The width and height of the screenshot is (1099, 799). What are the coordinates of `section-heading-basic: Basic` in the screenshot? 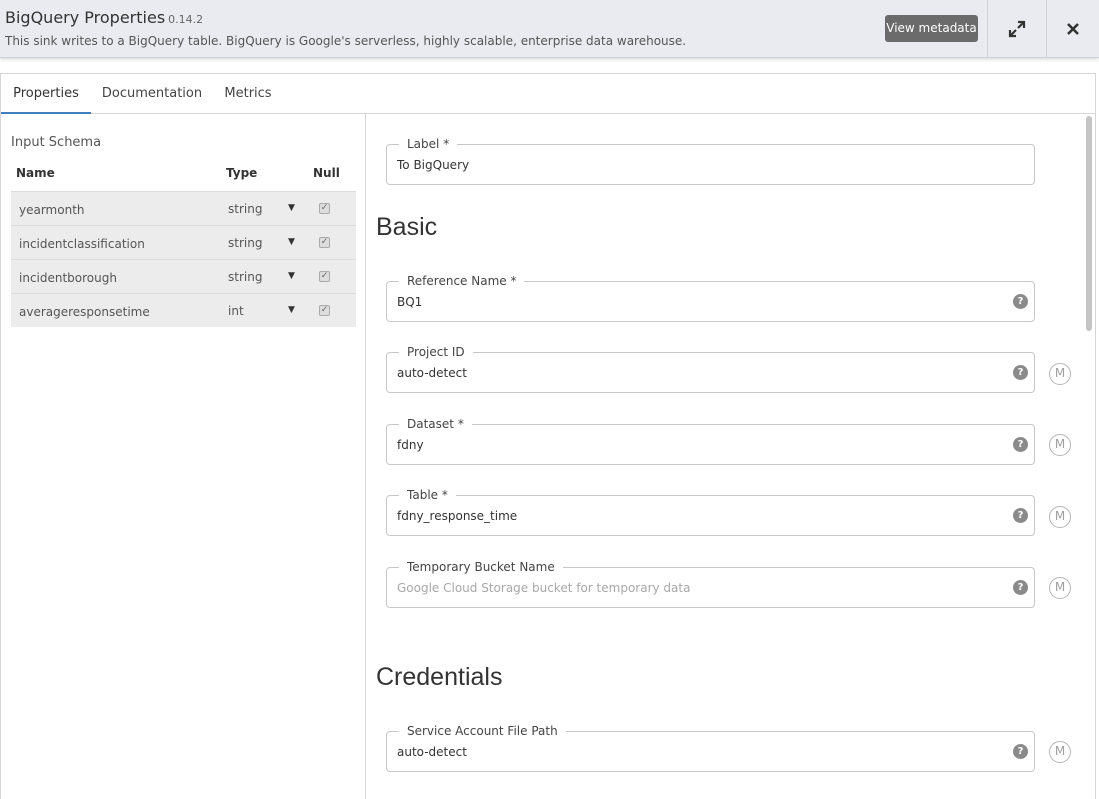 It's located at (407, 227).